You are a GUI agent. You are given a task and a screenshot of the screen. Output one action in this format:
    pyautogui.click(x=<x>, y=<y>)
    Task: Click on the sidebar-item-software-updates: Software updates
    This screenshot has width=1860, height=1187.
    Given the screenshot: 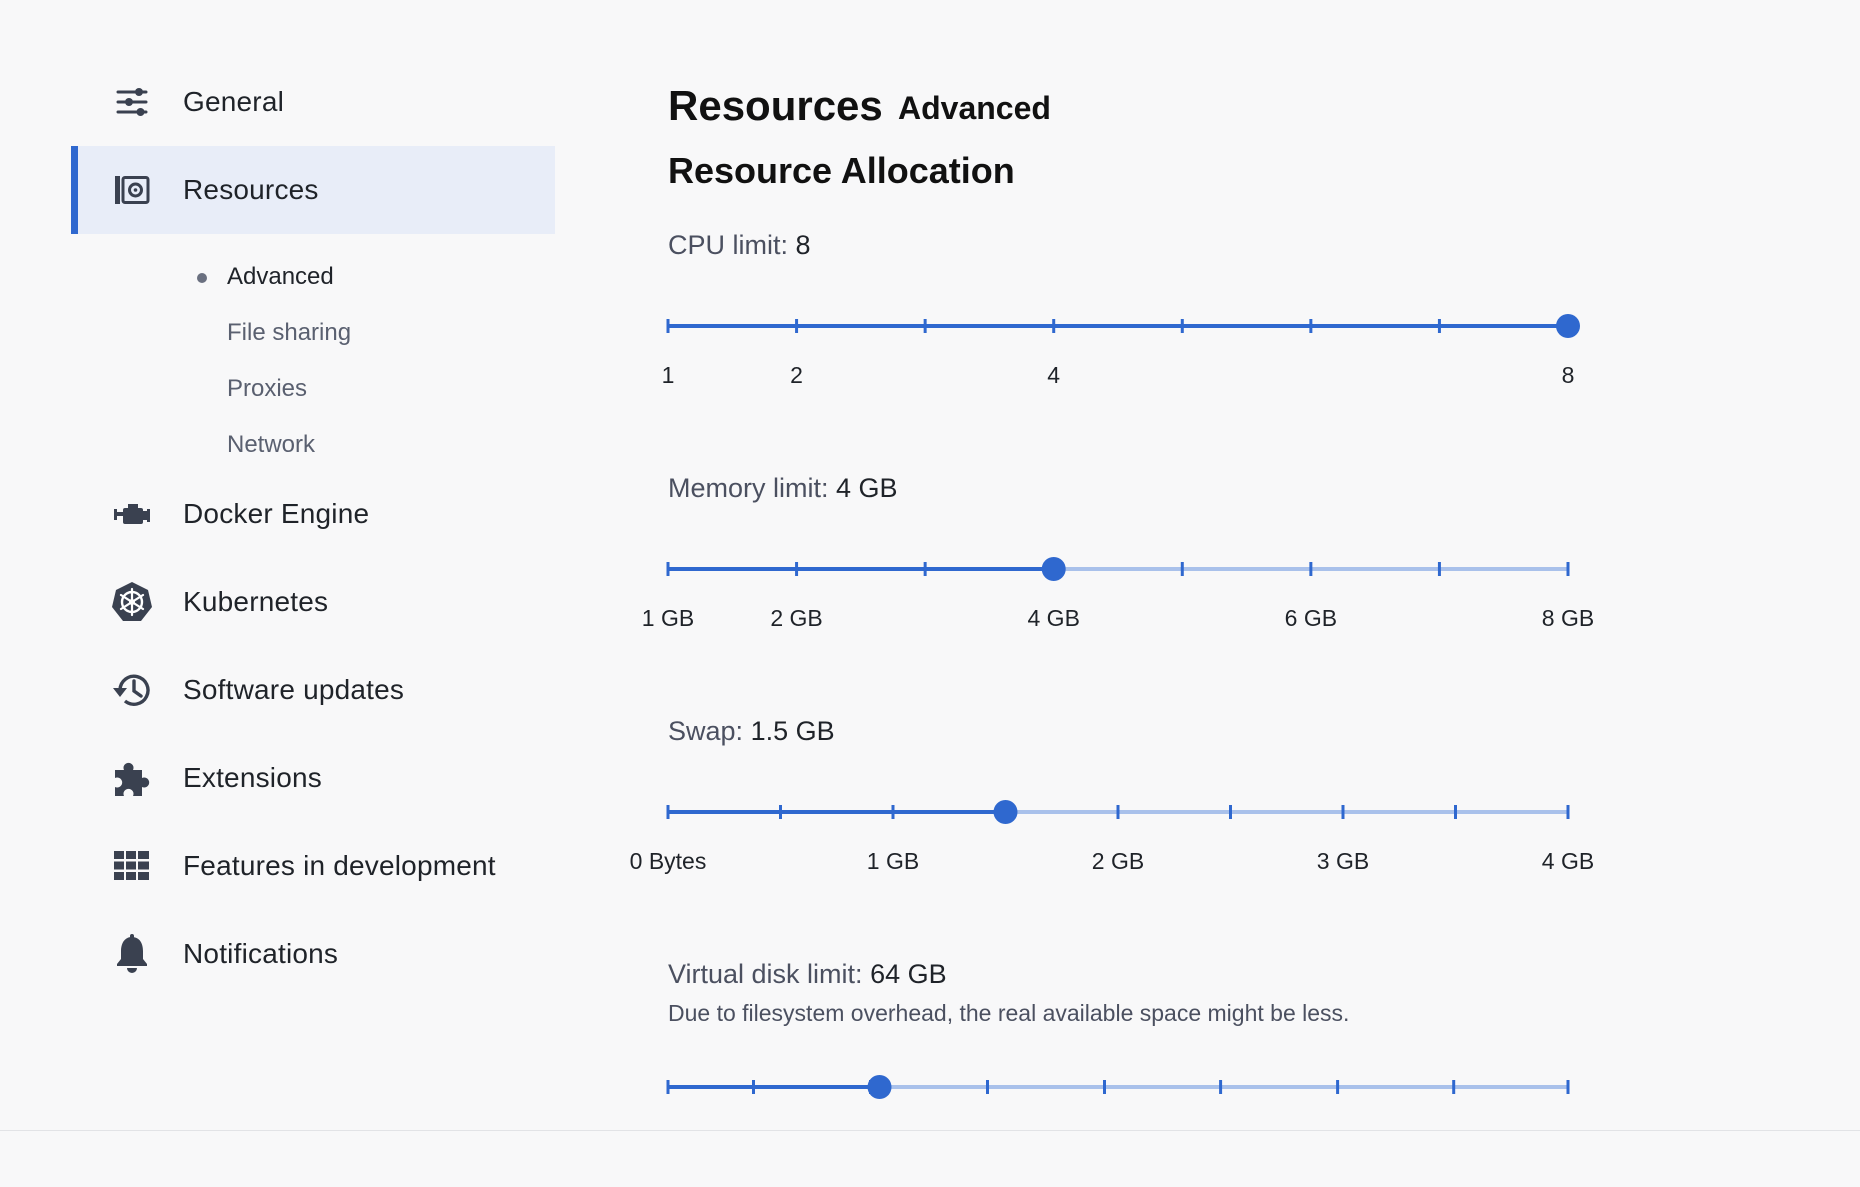 What is the action you would take?
    pyautogui.click(x=313, y=690)
    